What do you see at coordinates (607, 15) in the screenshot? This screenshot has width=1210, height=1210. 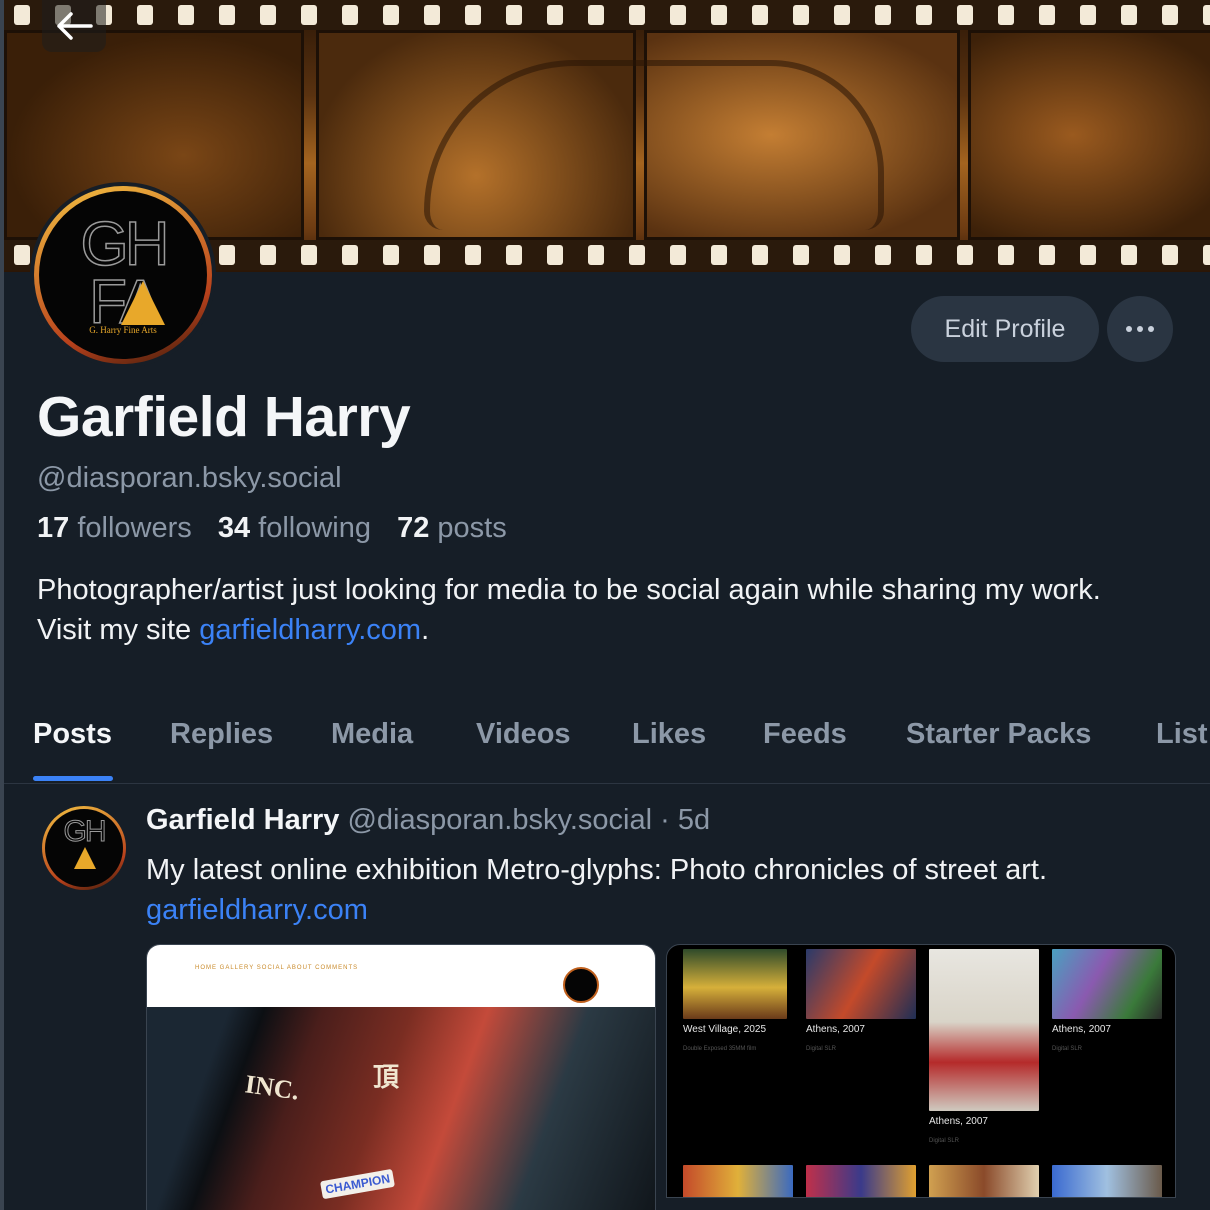 I see `film-sprocket-strip` at bounding box center [607, 15].